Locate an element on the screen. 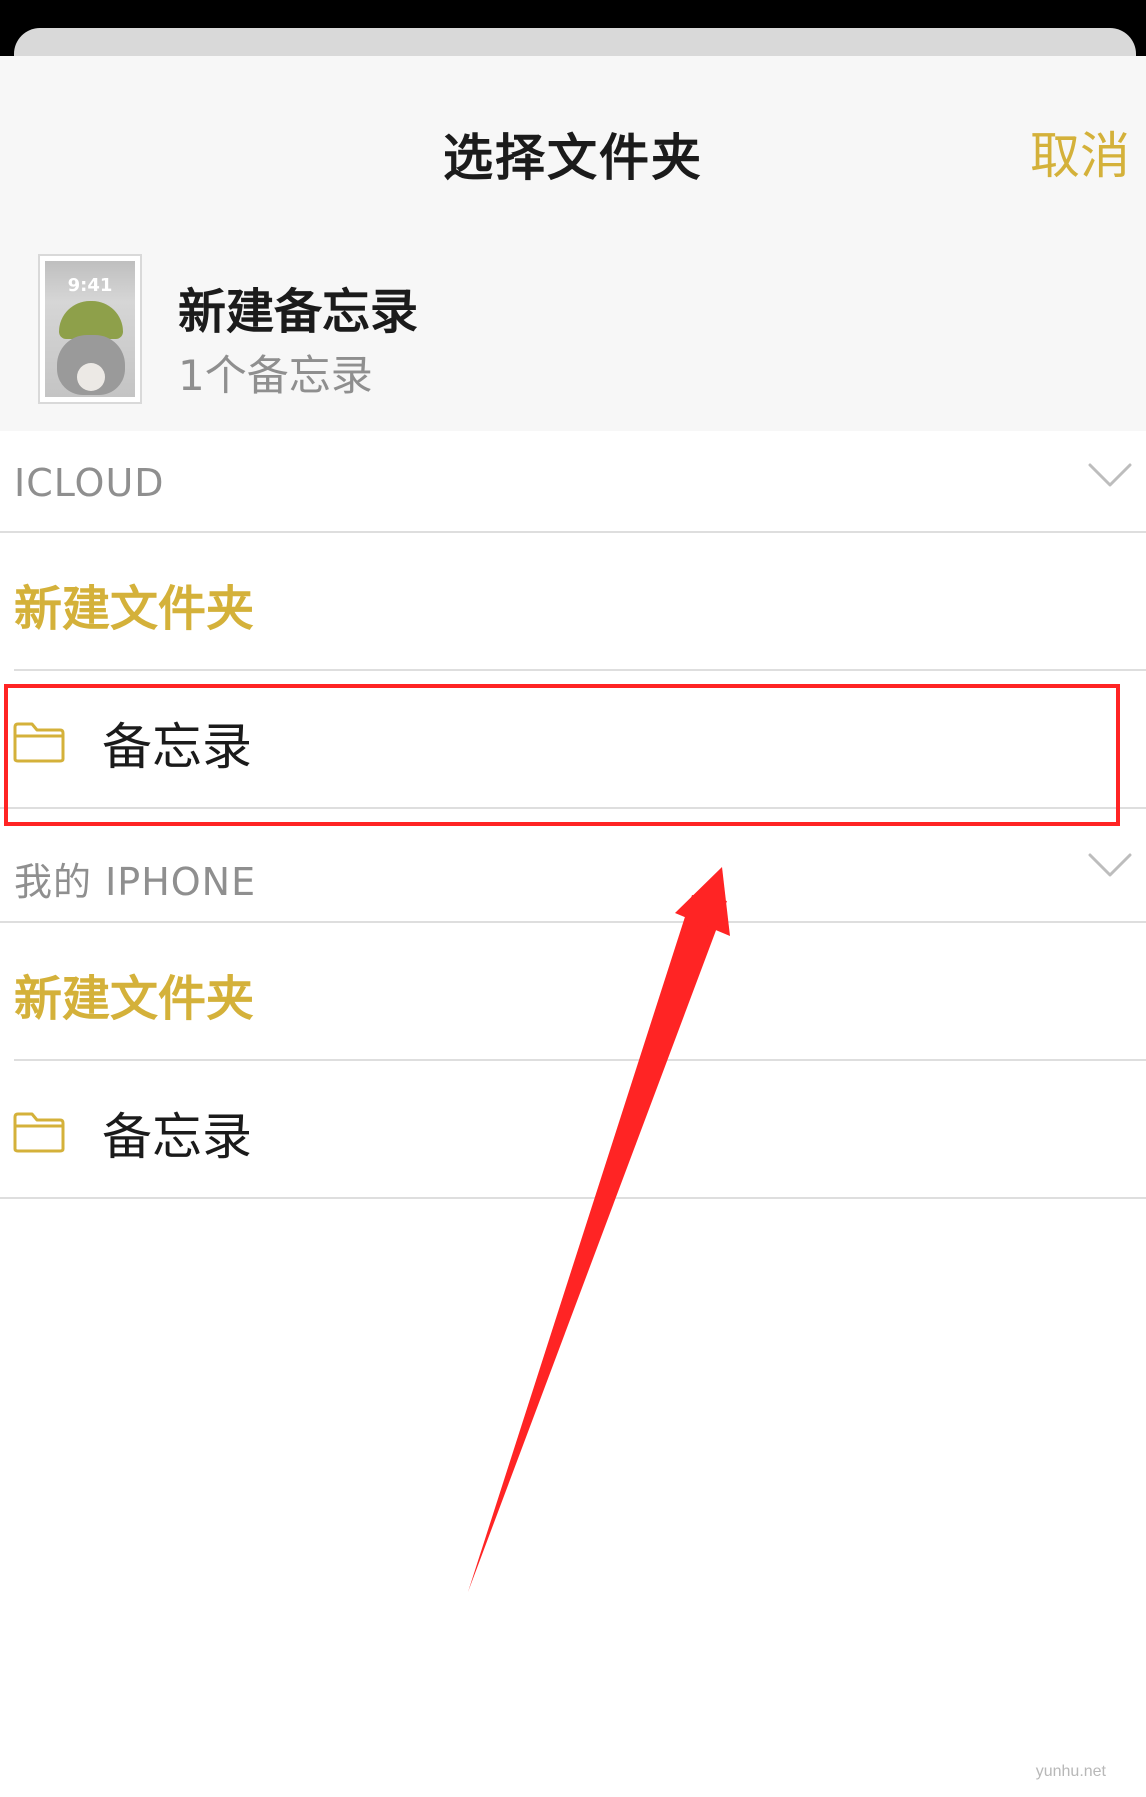 The width and height of the screenshot is (1146, 1797). section-header-my-iphone: 我的 IPHONE is located at coordinates (573, 872).